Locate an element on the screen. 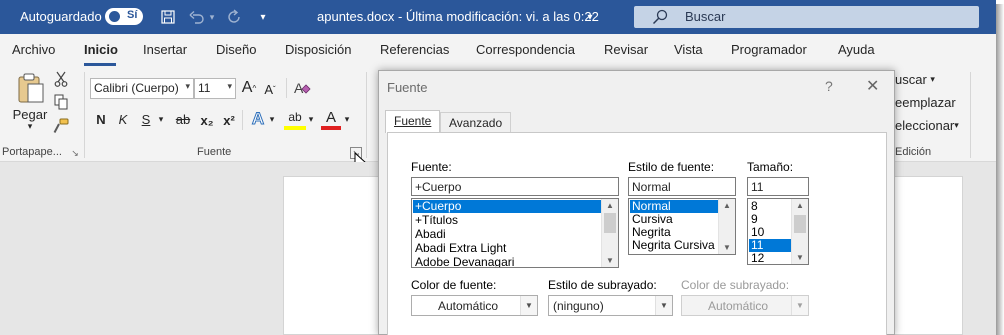  list-item: Adobe Devanagari is located at coordinates (507, 262).